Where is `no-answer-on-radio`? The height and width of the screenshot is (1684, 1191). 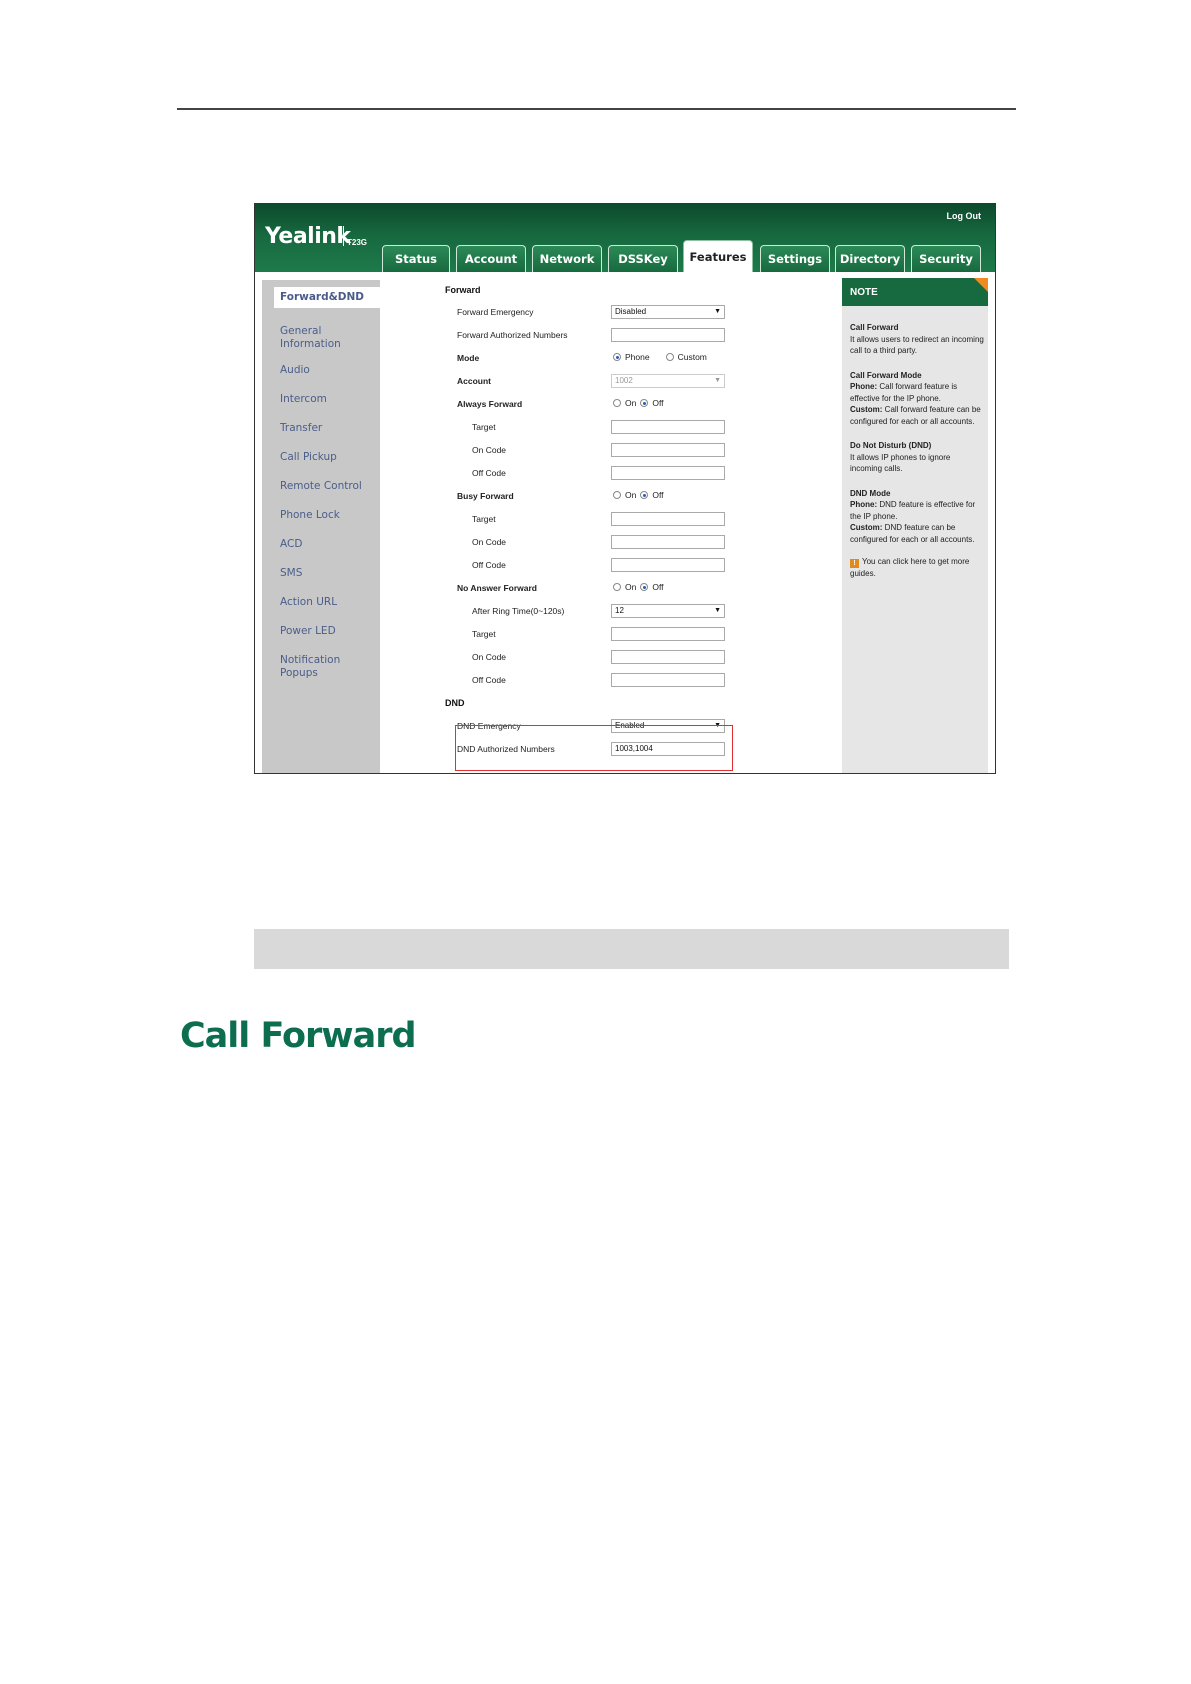
no-answer-on-radio is located at coordinates (617, 587).